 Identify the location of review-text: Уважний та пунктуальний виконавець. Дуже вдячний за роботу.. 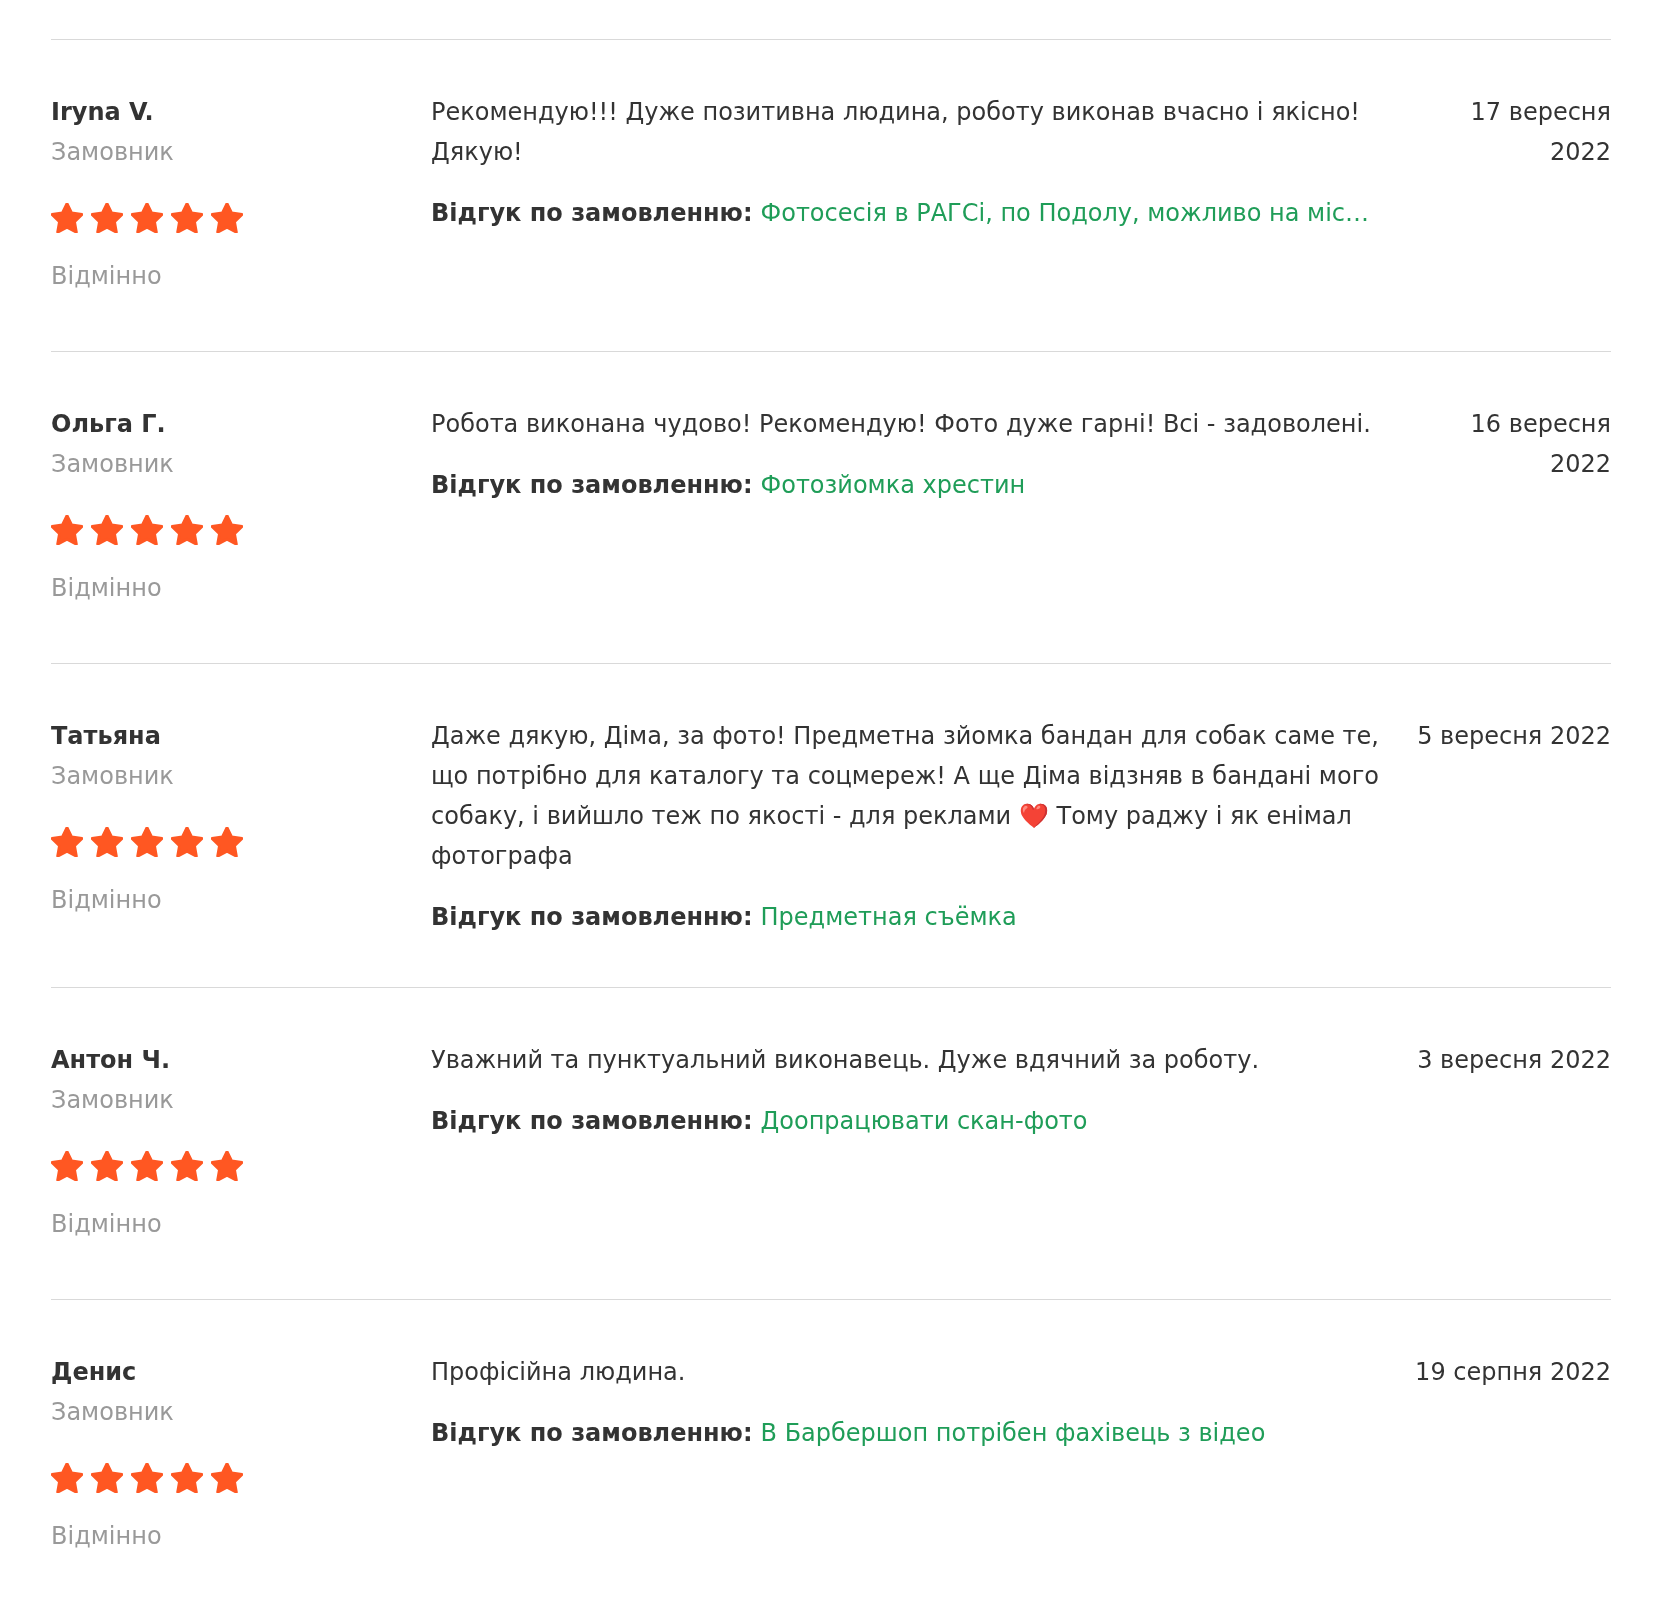
(846, 1060).